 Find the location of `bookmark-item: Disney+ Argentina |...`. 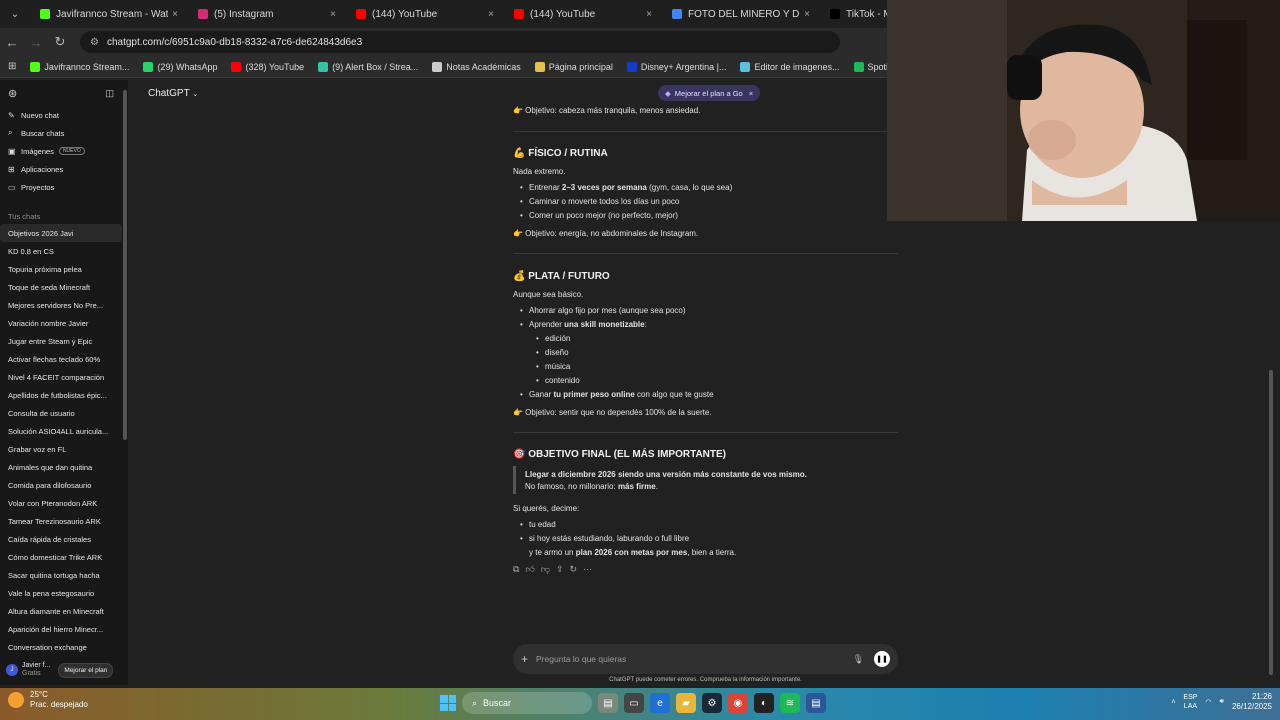

bookmark-item: Disney+ Argentina |... is located at coordinates (676, 66).